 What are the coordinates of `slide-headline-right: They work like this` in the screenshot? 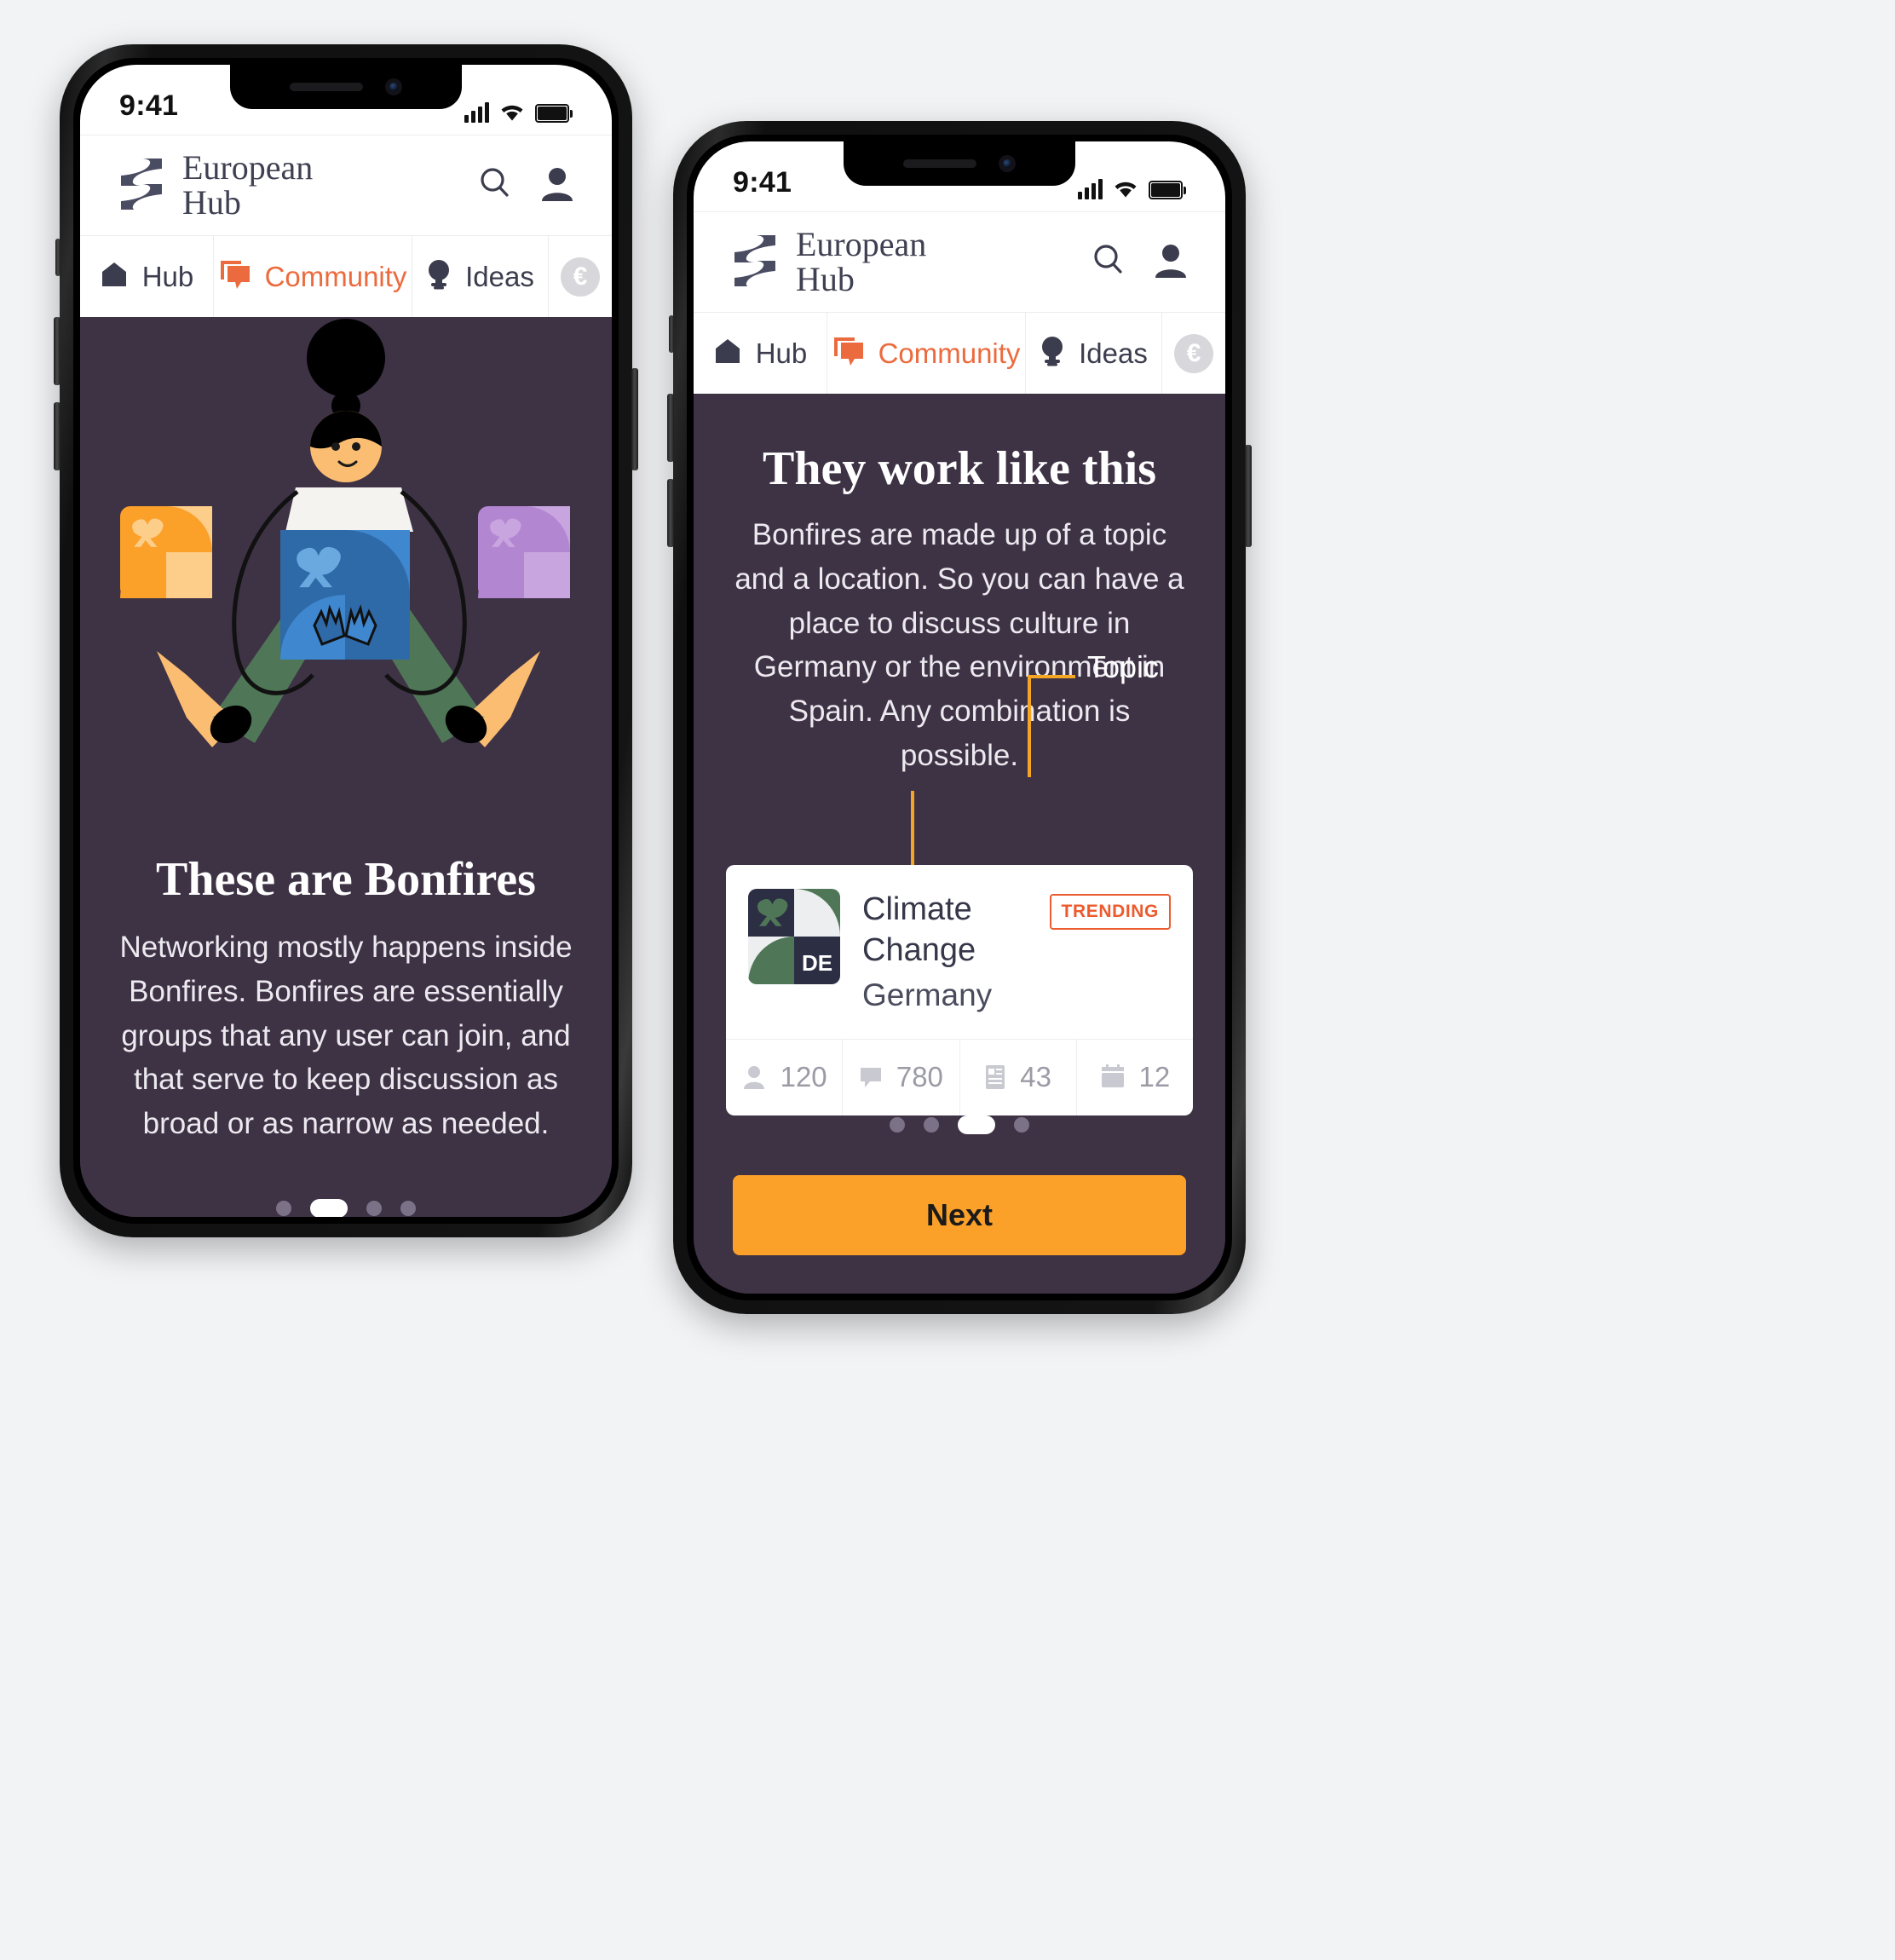 It's located at (959, 468).